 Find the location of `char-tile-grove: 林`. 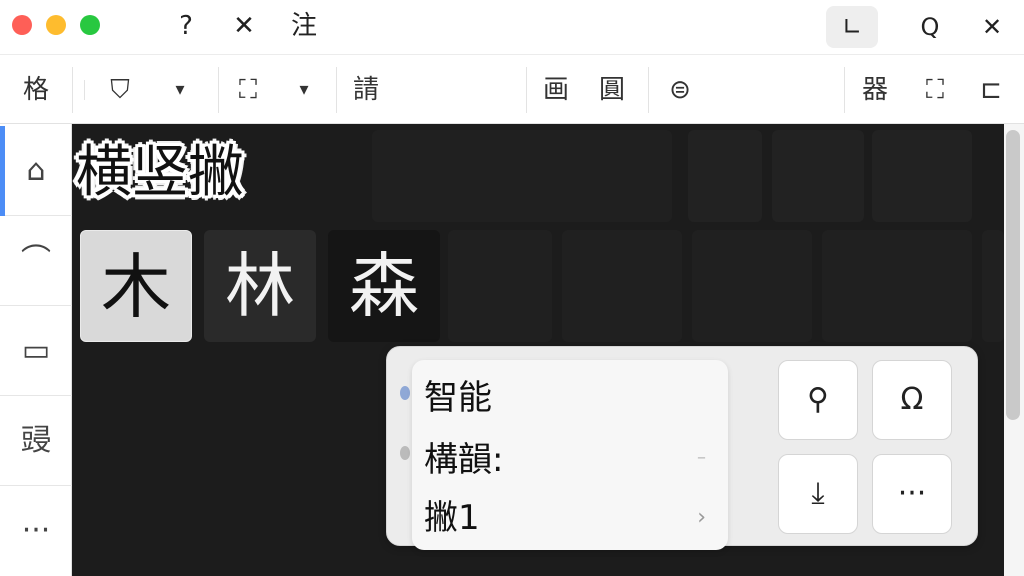

char-tile-grove: 林 is located at coordinates (260, 286).